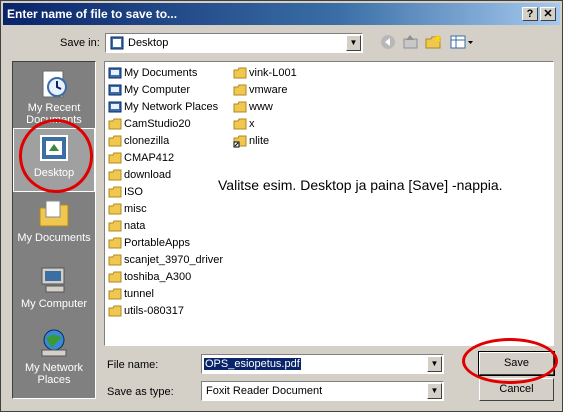 This screenshot has height=412, width=563. I want to click on save-as-type-value: Foxit Reader Document, so click(264, 391).